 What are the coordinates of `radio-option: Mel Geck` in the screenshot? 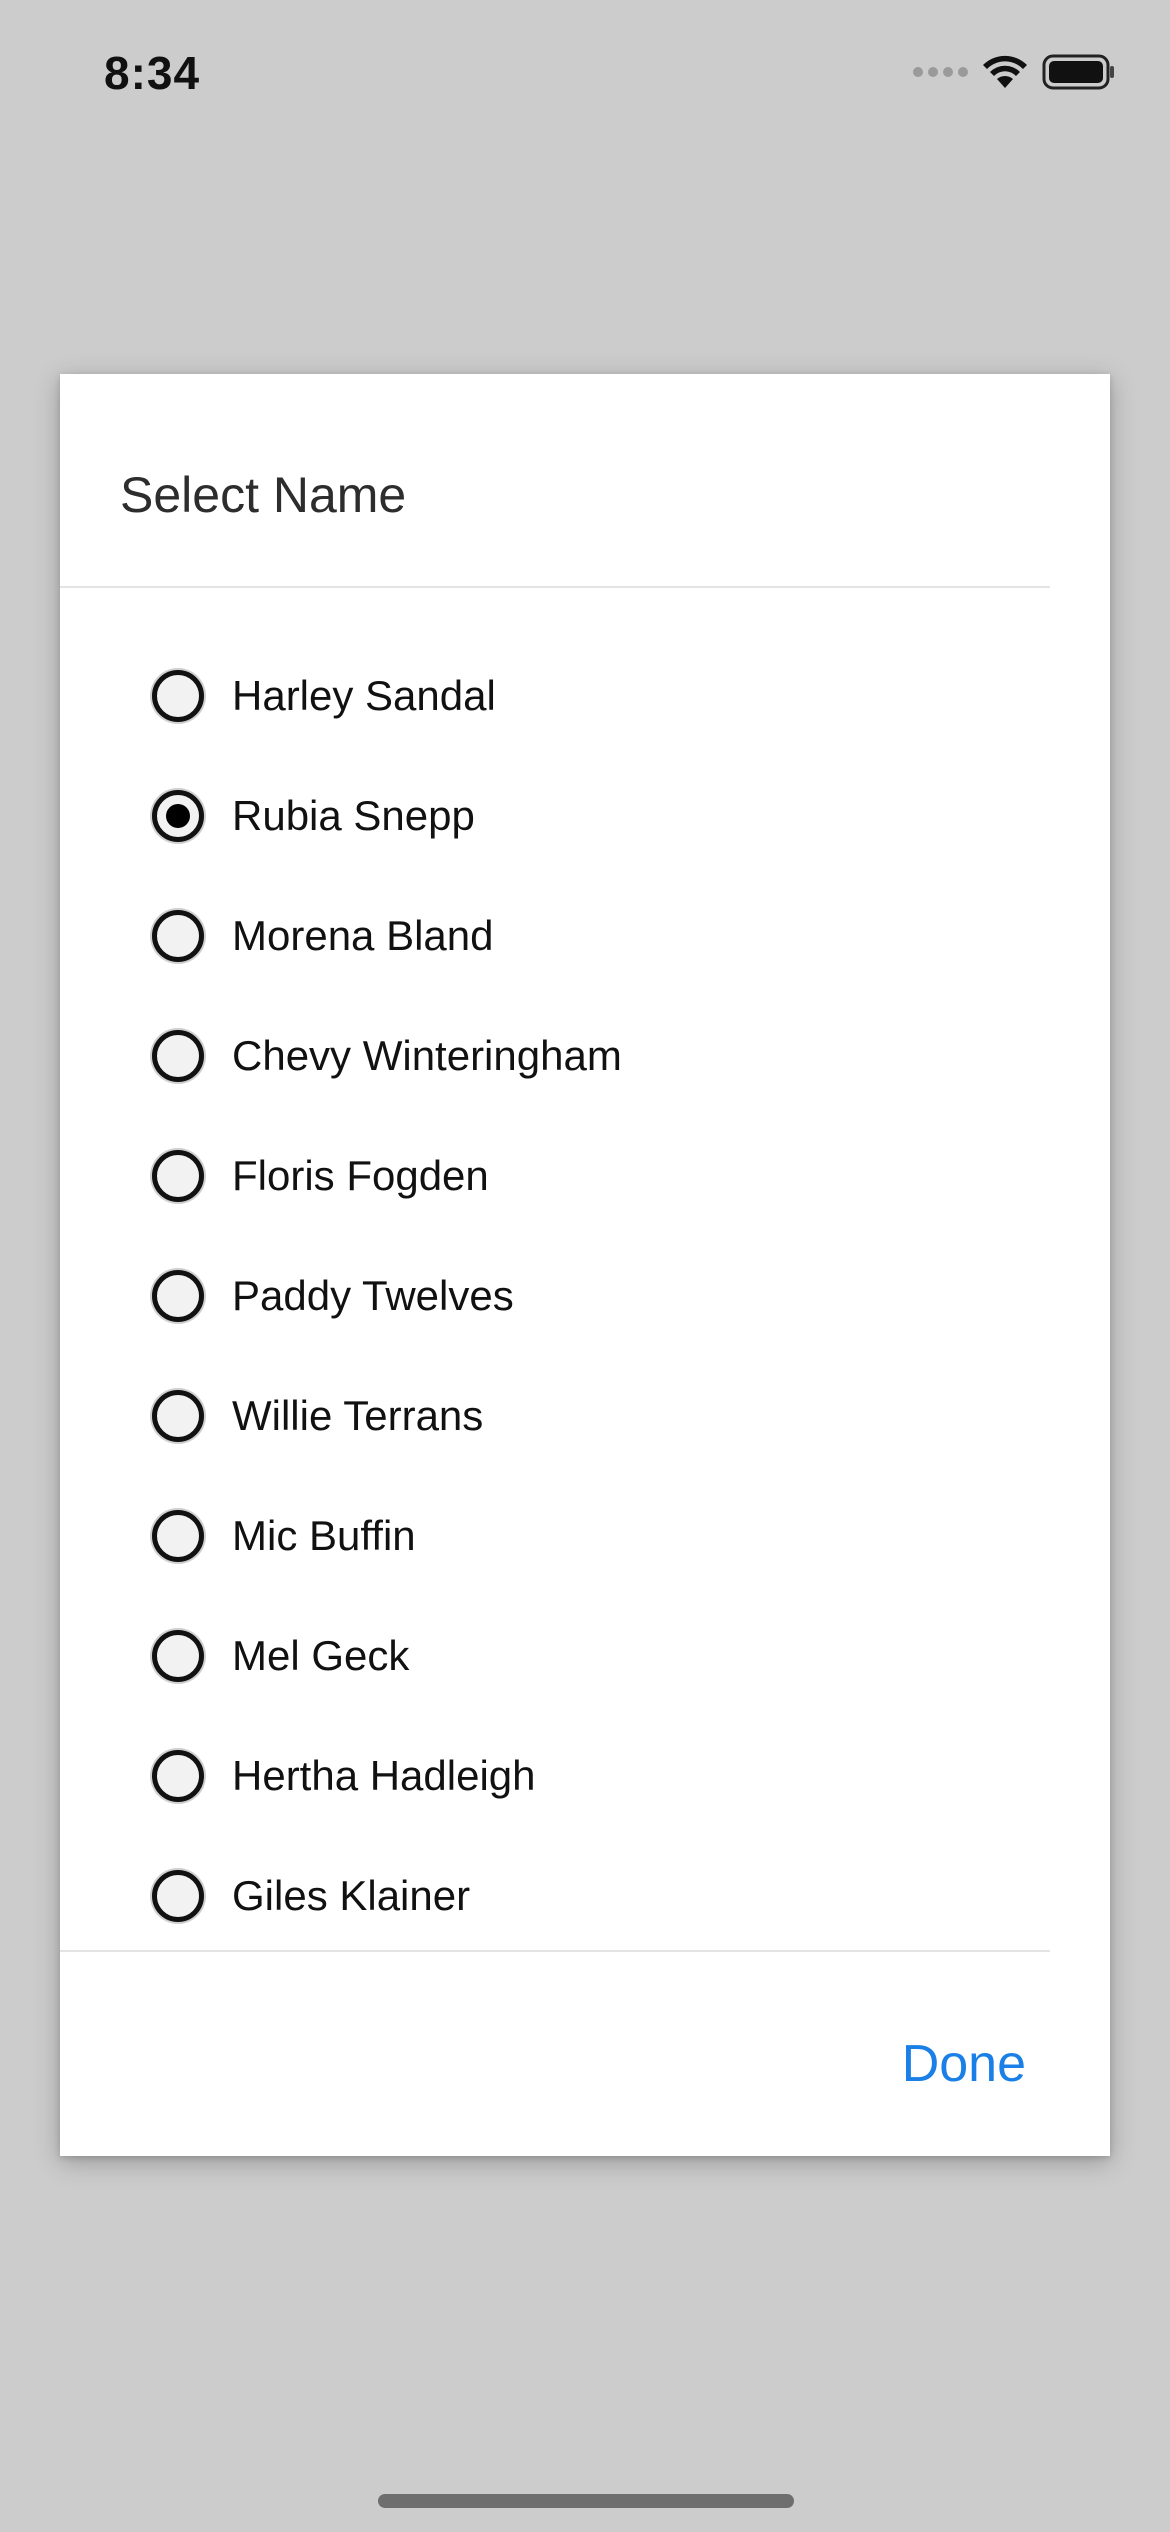 It's located at (555, 1656).